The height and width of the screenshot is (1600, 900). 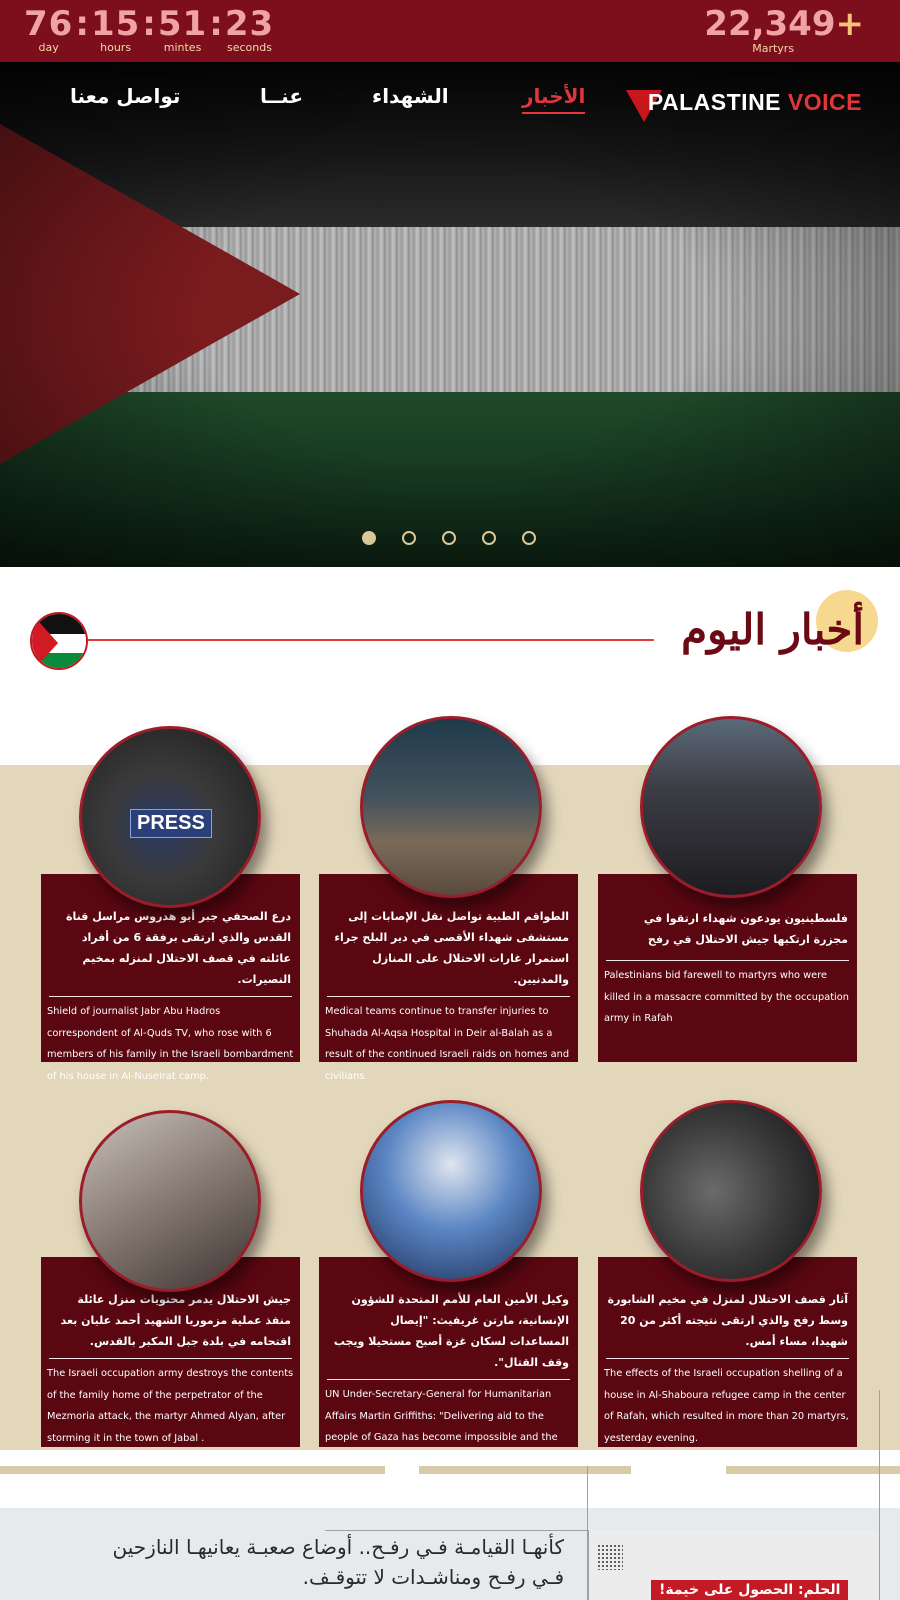 I want to click on timer-hours: 15 hours, so click(x=115, y=30).